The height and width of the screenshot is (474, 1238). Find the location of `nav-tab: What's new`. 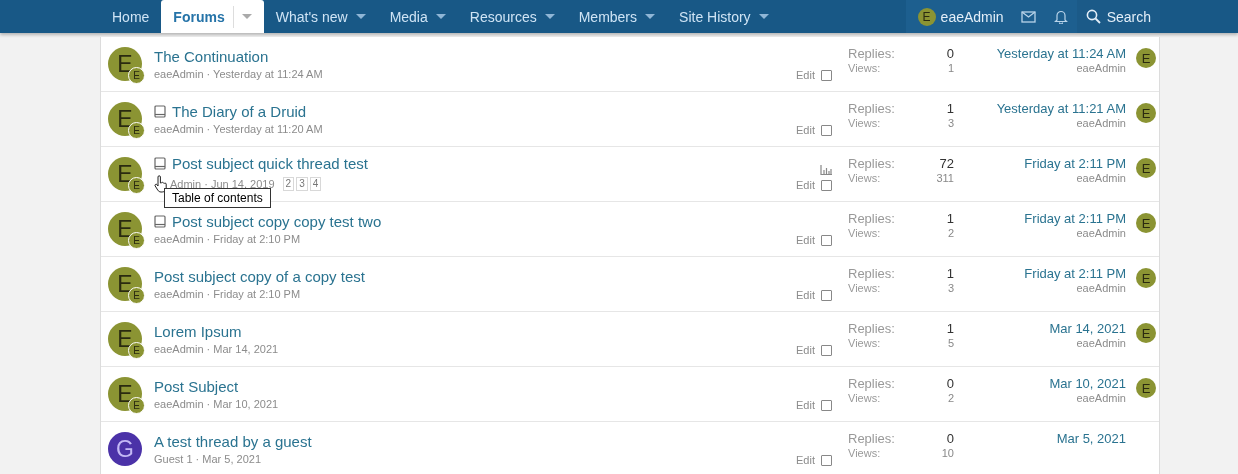

nav-tab: What's new is located at coordinates (320, 16).